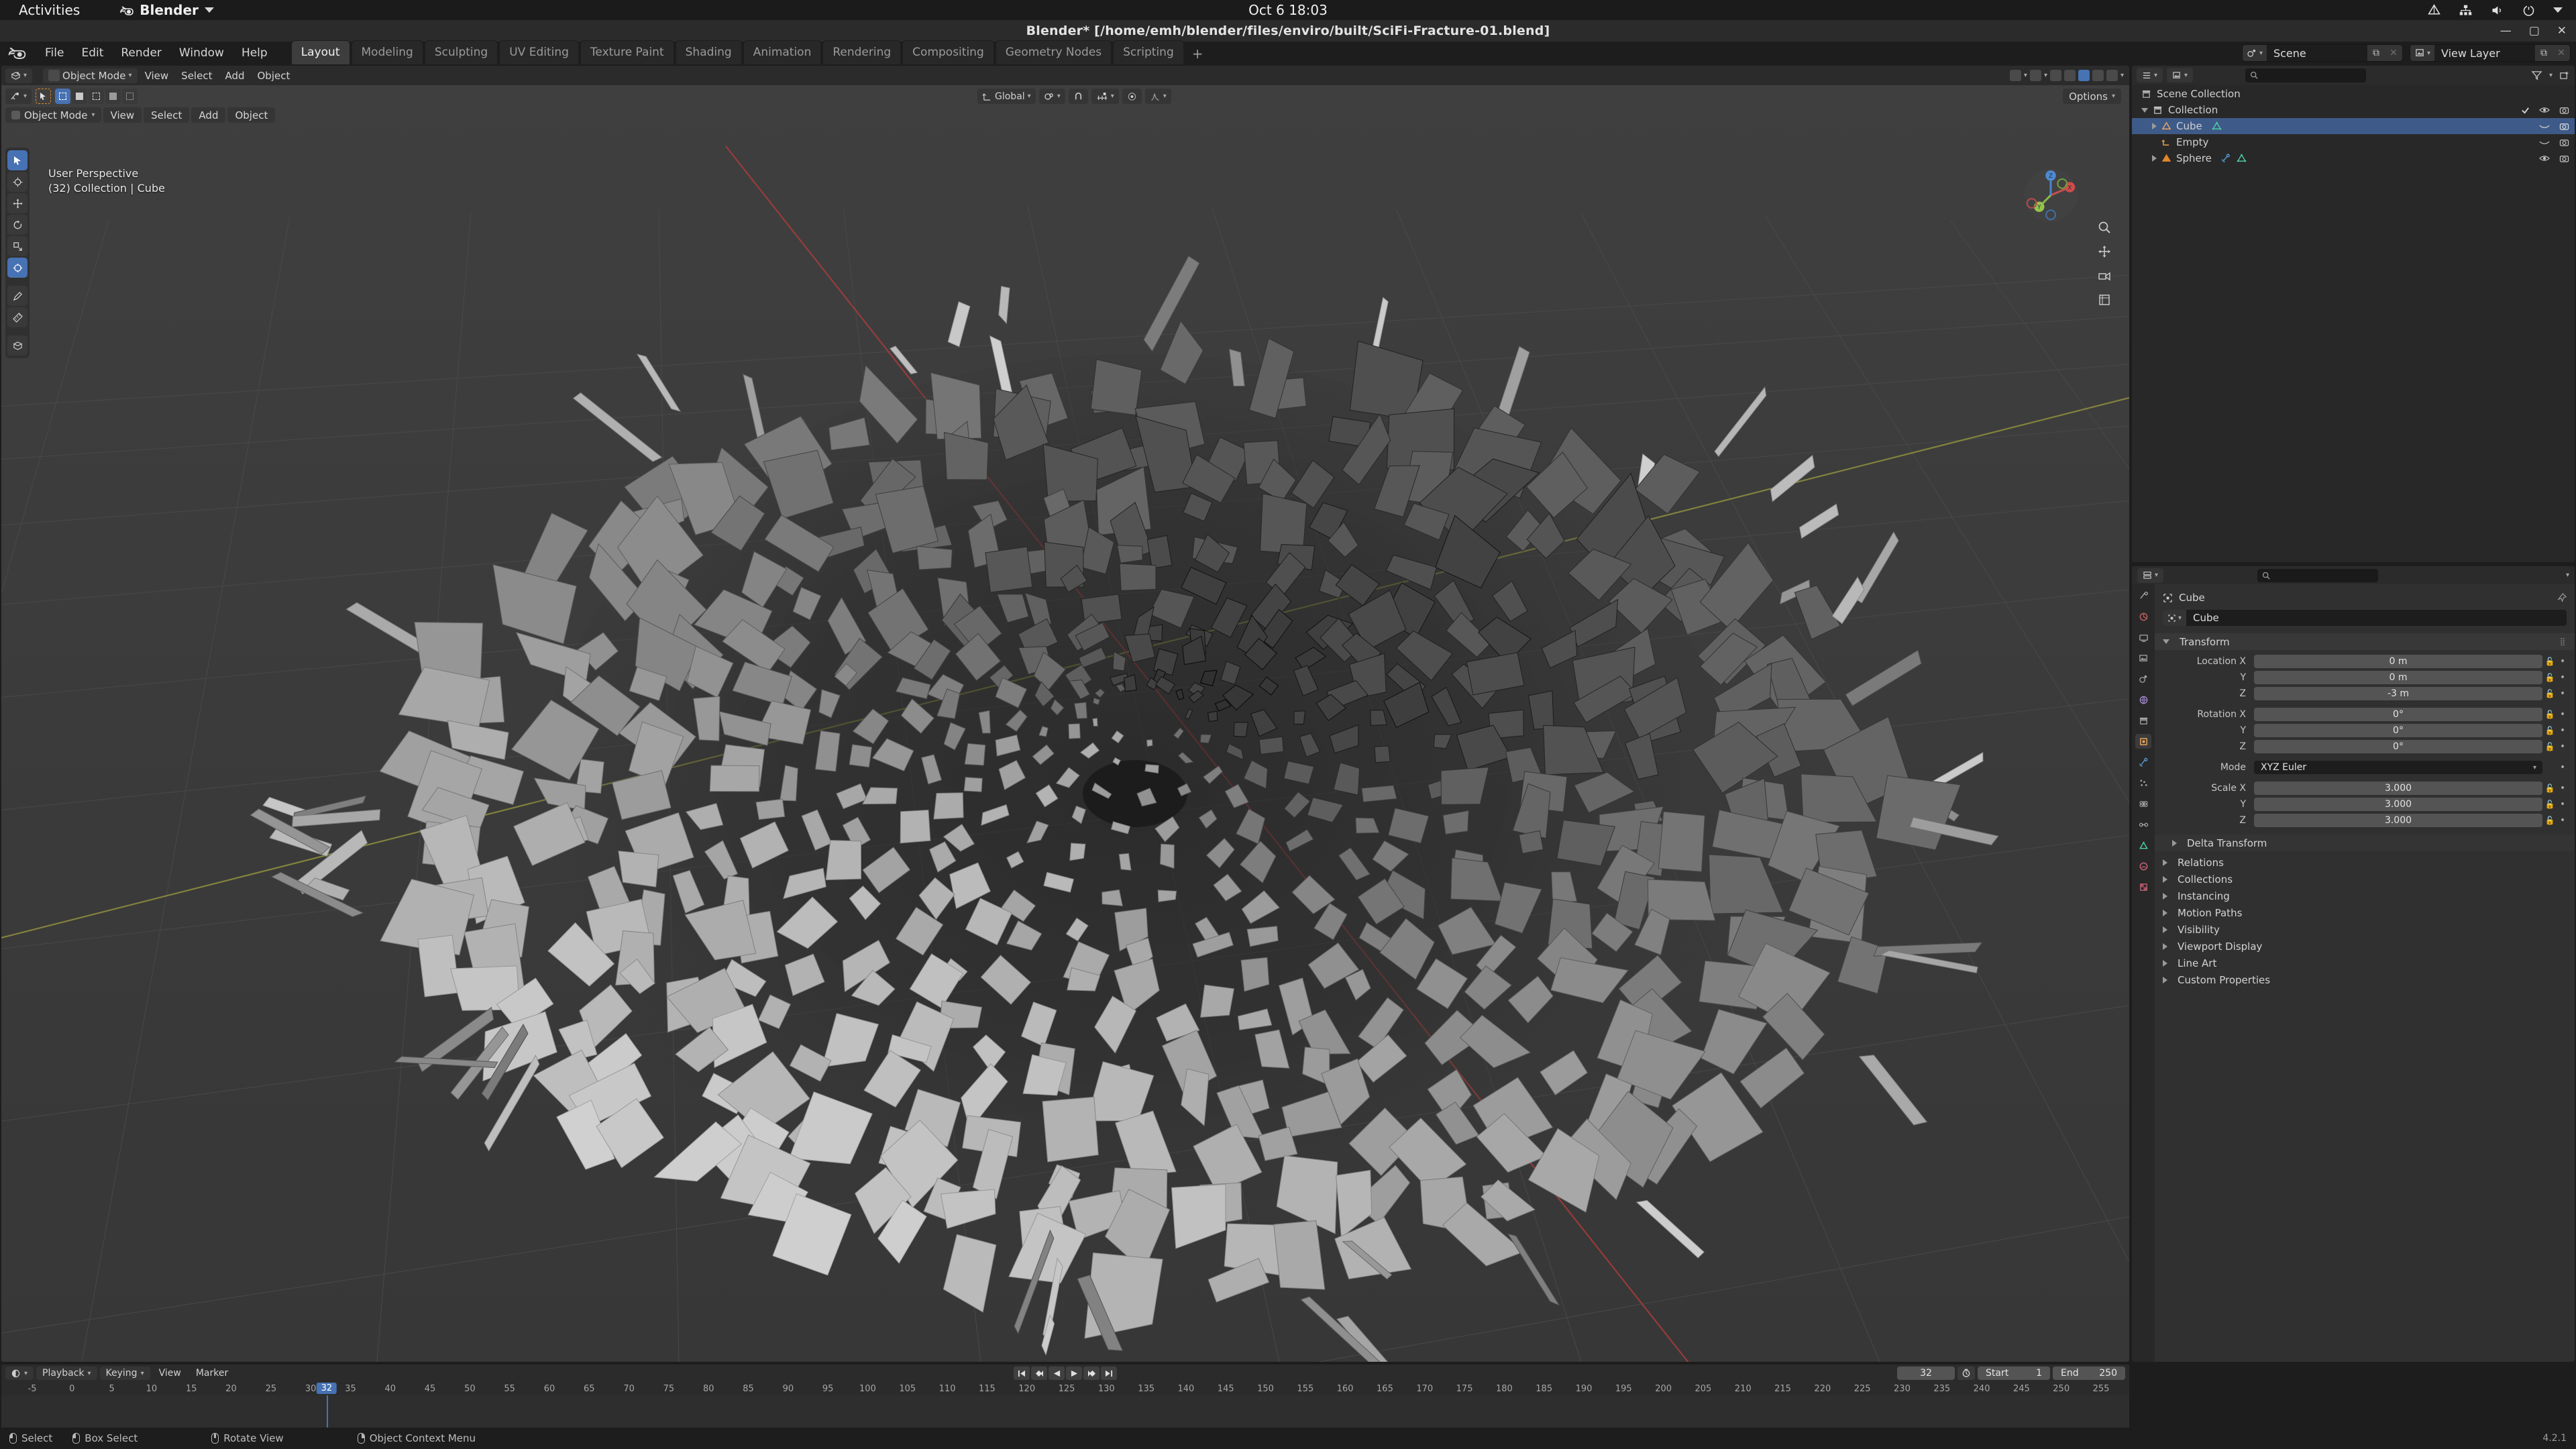 This screenshot has height=1449, width=2576. What do you see at coordinates (1091, 1373) in the screenshot?
I see `next-keyframe-button` at bounding box center [1091, 1373].